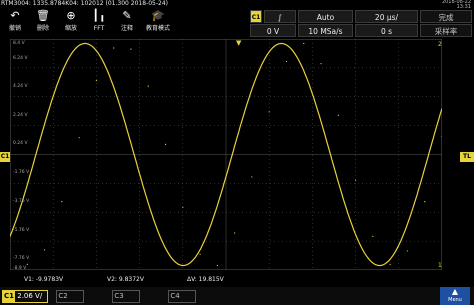 The image size is (474, 305). Describe the element at coordinates (71, 15) in the screenshot. I see `zoom-icon: ⊕` at that location.